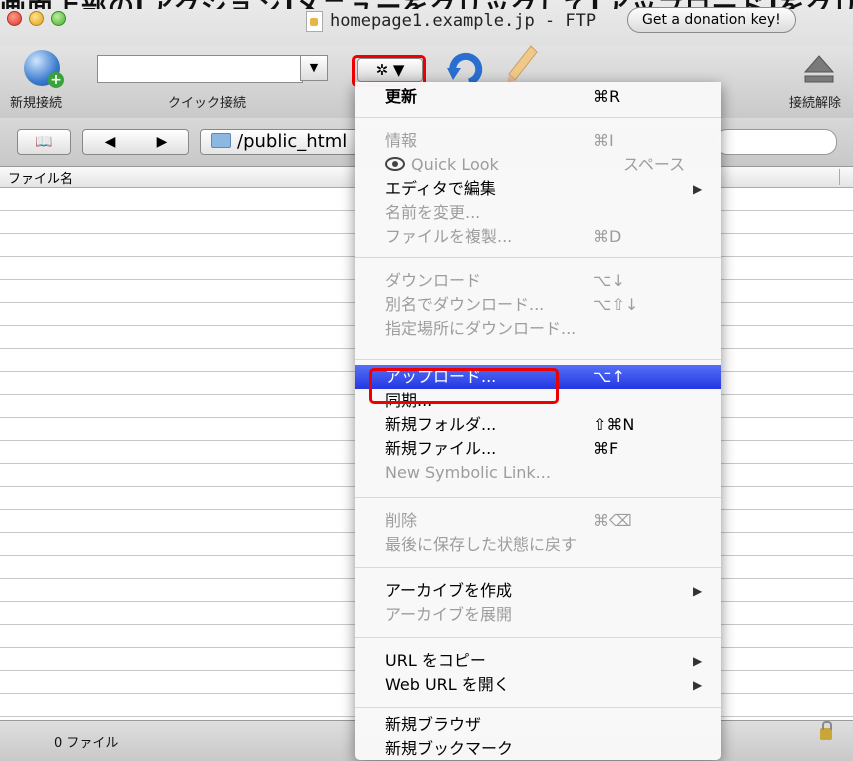 Image resolution: width=853 pixels, height=761 pixels. I want to click on window-title: homepage1.example.jp - FTP, so click(463, 21).